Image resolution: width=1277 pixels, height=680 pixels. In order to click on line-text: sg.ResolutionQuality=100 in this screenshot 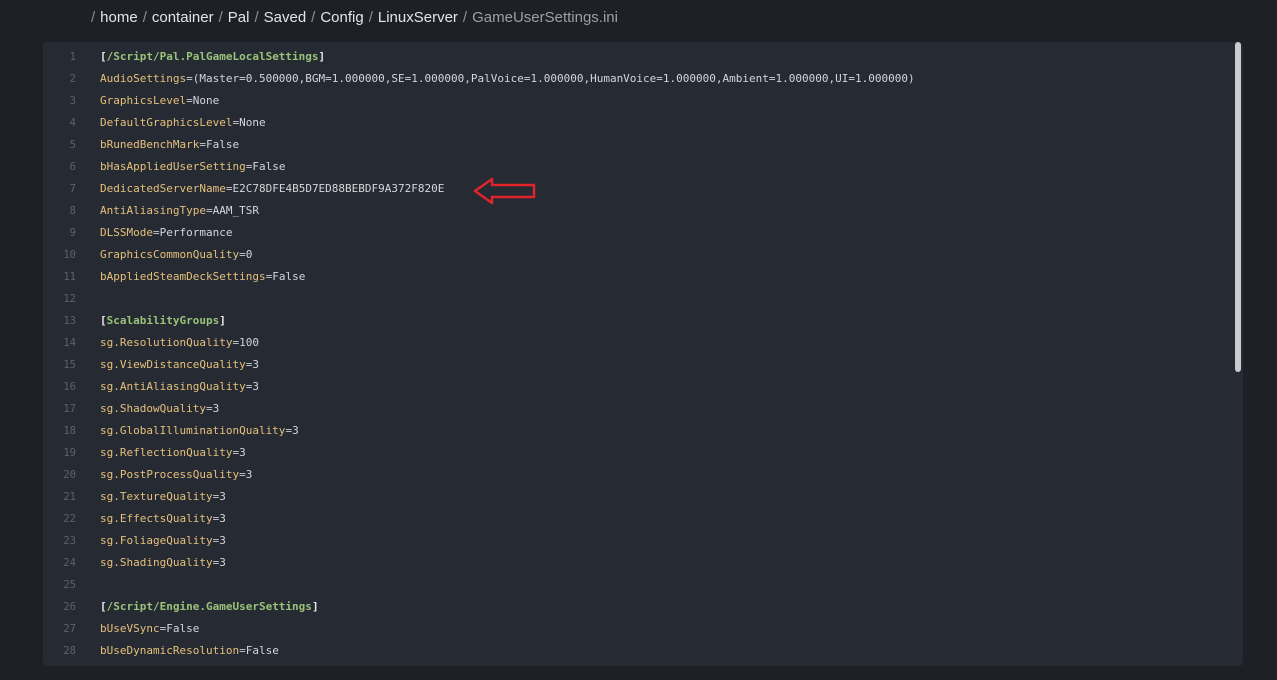, I will do `click(179, 343)`.